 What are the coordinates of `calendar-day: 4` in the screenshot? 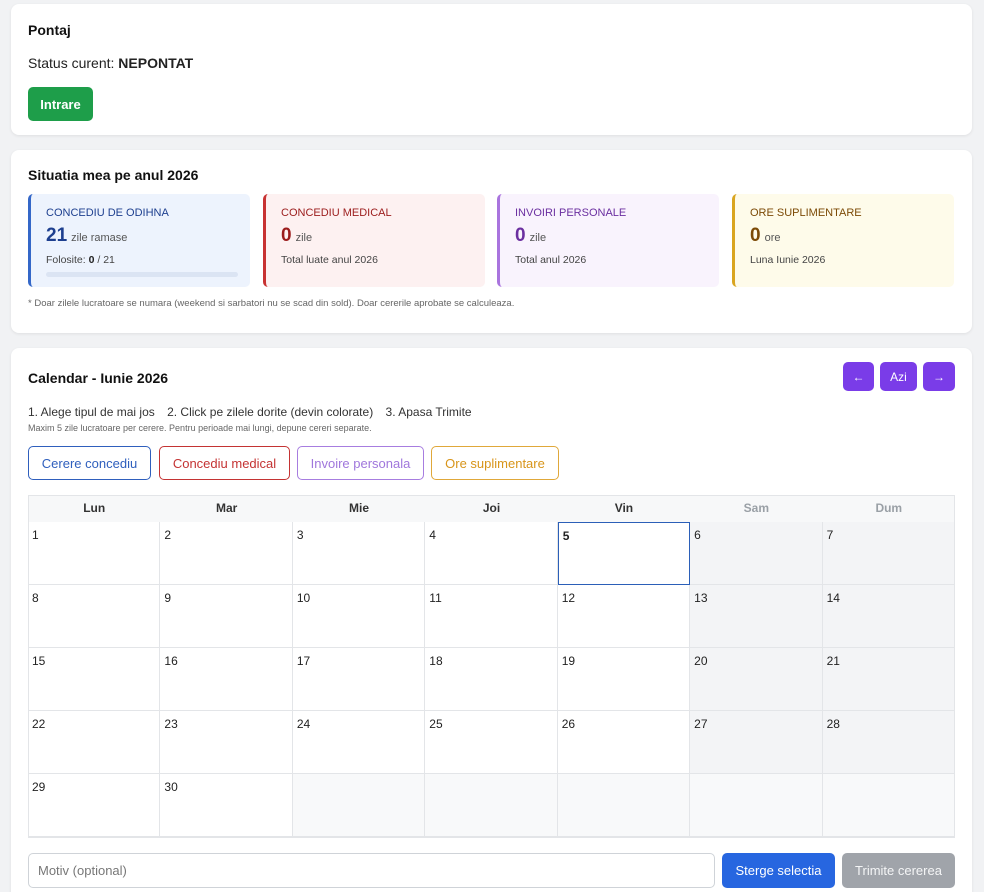 It's located at (491, 553).